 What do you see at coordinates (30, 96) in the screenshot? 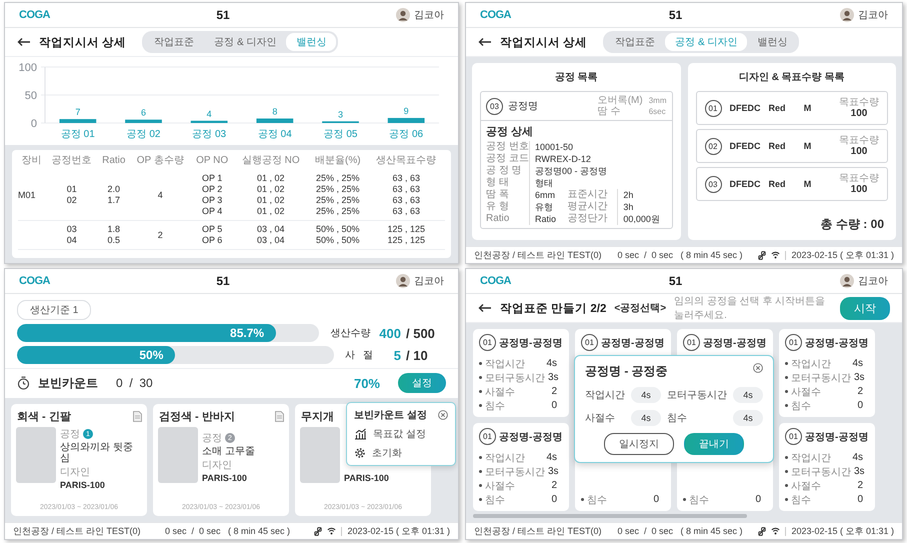
I see `y-axis-label: 50` at bounding box center [30, 96].